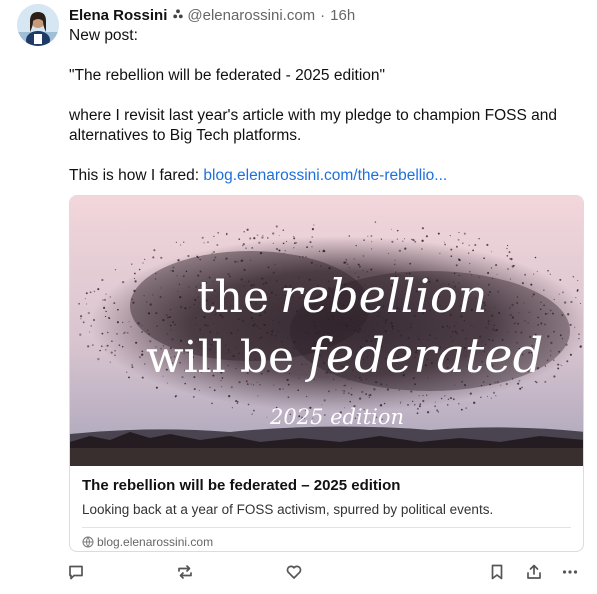 The width and height of the screenshot is (597, 594). Describe the element at coordinates (185, 572) in the screenshot. I see `boost-icon` at that location.